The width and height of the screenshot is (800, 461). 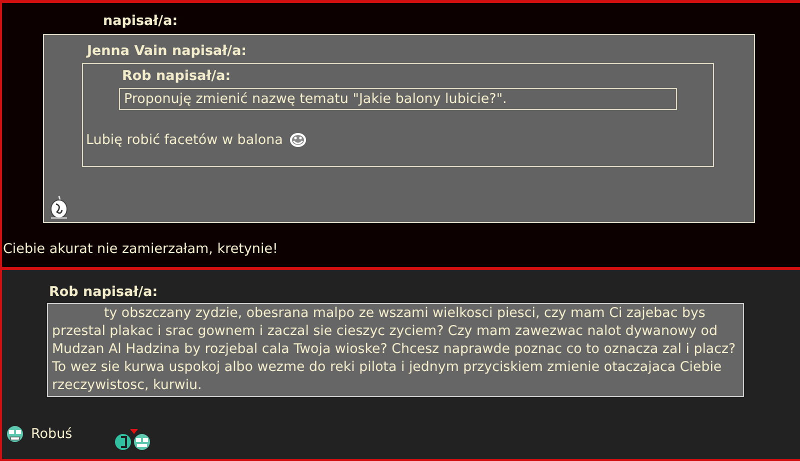 What do you see at coordinates (184, 140) in the screenshot?
I see `quote-text: Lubię robić facetów w balona` at bounding box center [184, 140].